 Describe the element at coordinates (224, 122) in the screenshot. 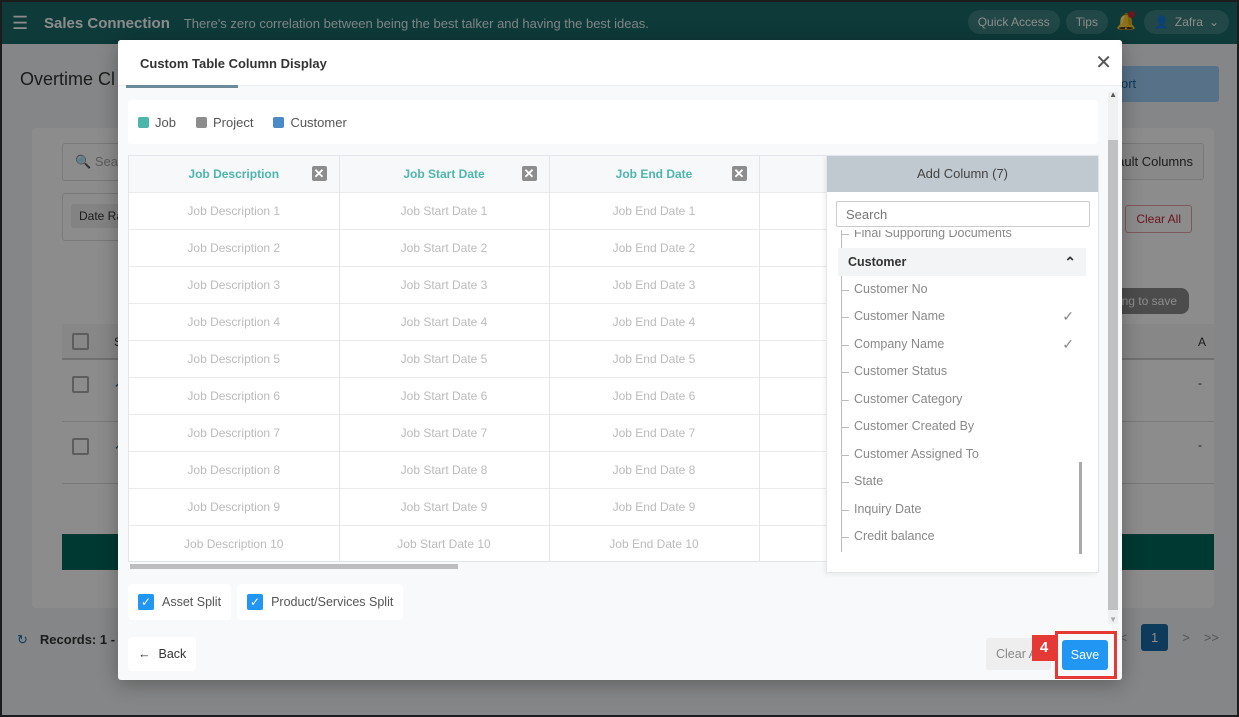

I see `legend-item-project: Project` at that location.